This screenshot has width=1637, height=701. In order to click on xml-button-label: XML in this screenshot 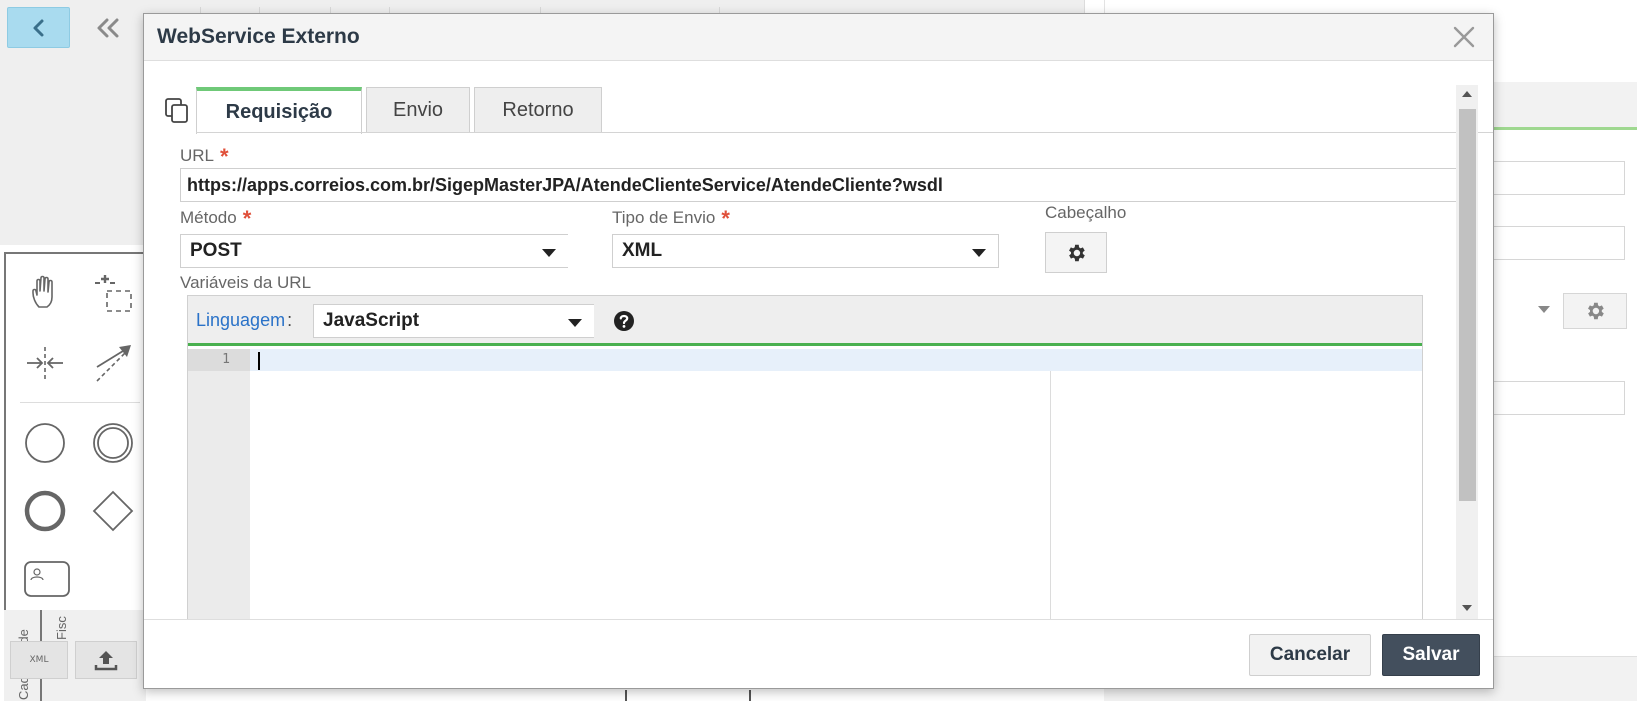, I will do `click(39, 660)`.